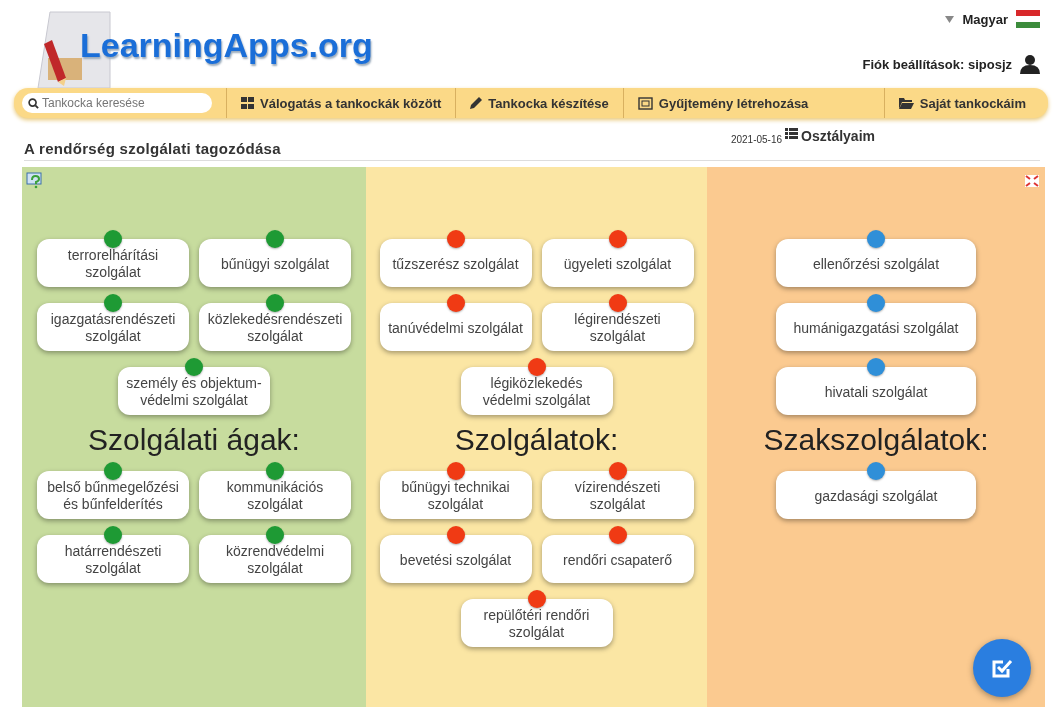 This screenshot has height=708, width=1062. Describe the element at coordinates (455, 559) in the screenshot. I see `answer-card: bevetési szolgálat` at that location.